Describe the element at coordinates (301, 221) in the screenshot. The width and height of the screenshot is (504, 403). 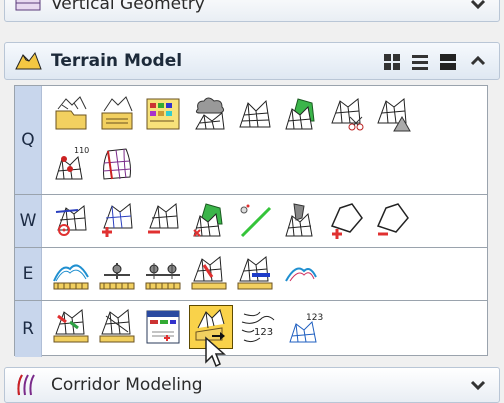
I see `drop-point-icon` at that location.